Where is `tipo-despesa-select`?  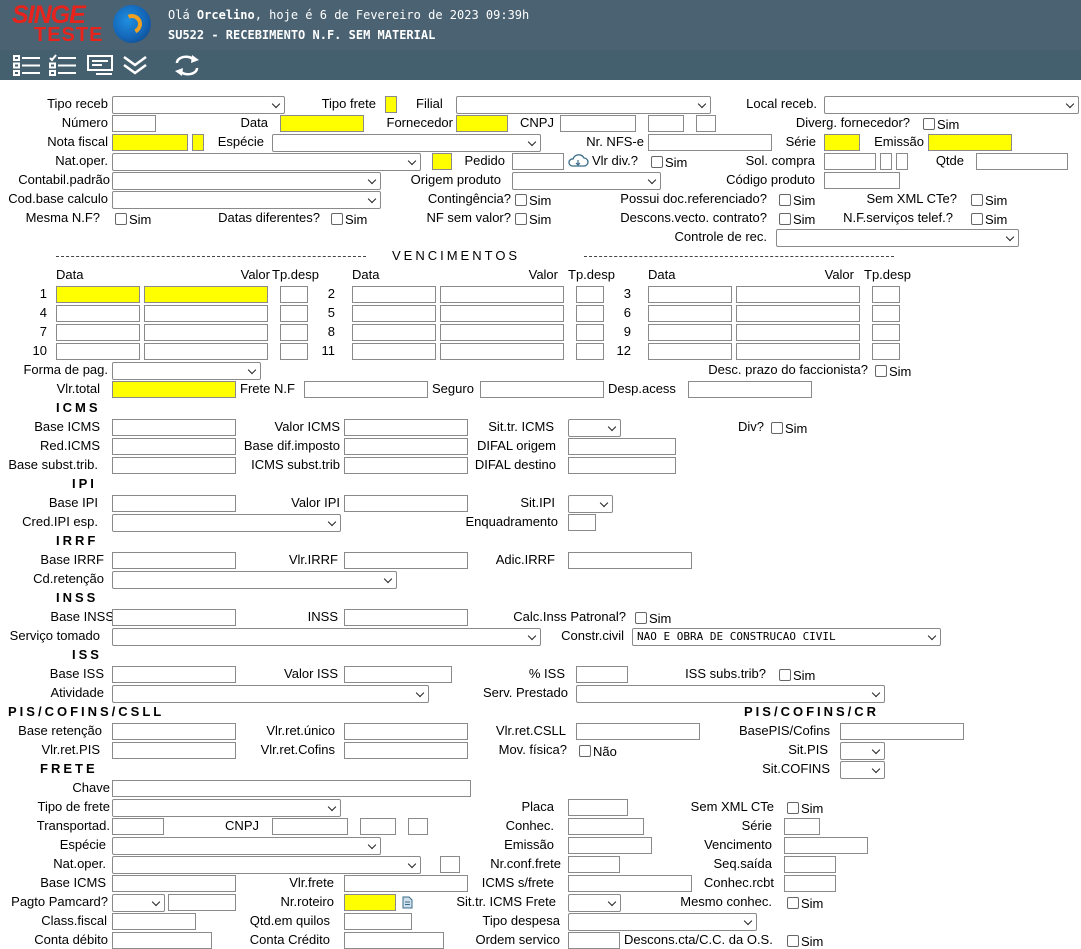
tipo-despesa-select is located at coordinates (662, 922).